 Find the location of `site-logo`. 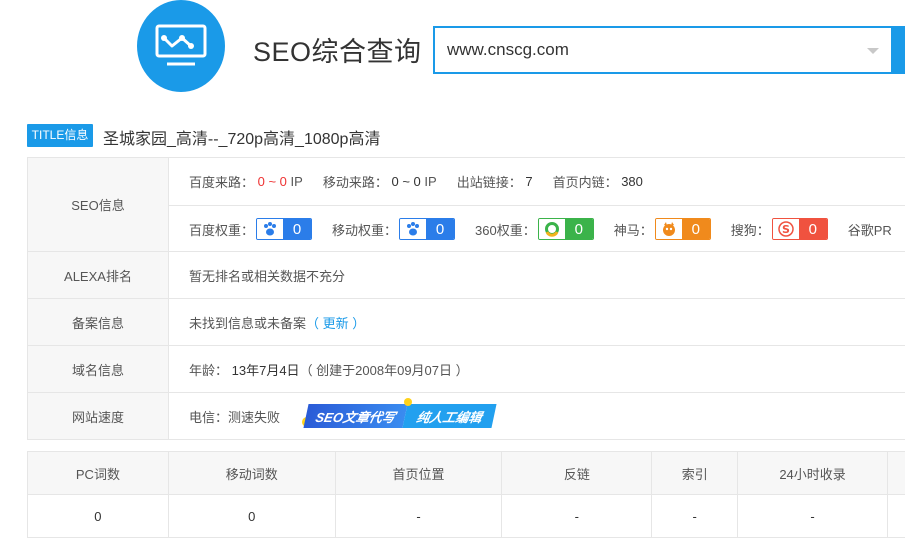

site-logo is located at coordinates (181, 46).